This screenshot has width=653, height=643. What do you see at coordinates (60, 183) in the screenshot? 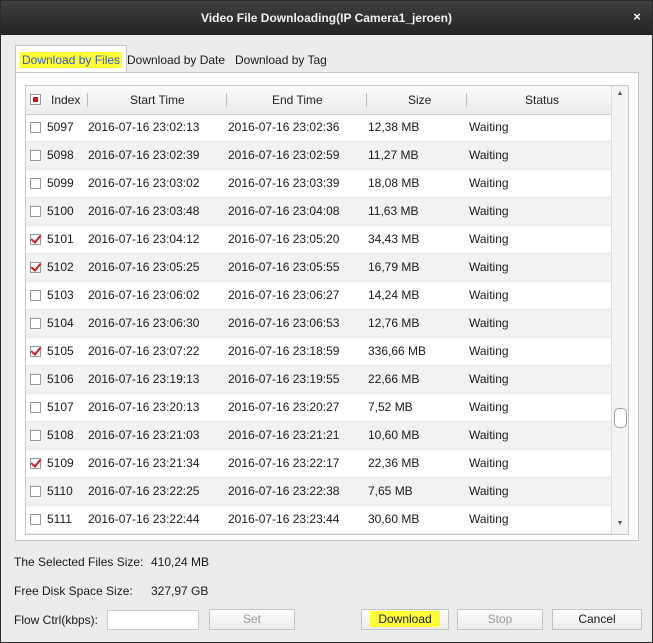
I see `cell-index: 5099` at bounding box center [60, 183].